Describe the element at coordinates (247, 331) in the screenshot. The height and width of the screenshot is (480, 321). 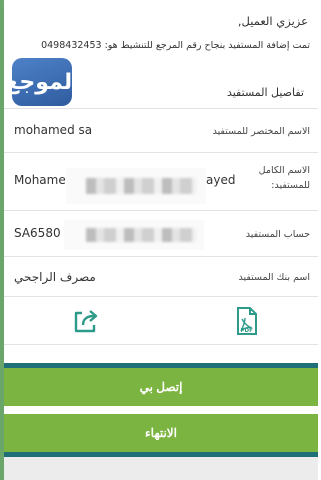
I see `pdf-label: PDF` at that location.